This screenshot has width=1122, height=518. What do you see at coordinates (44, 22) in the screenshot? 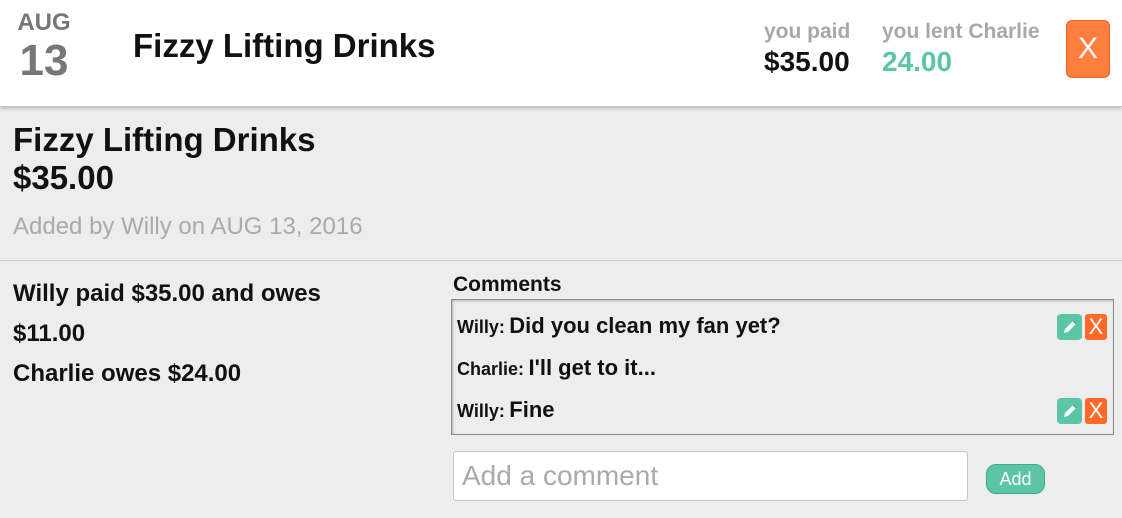
I see `date-month: AUG` at bounding box center [44, 22].